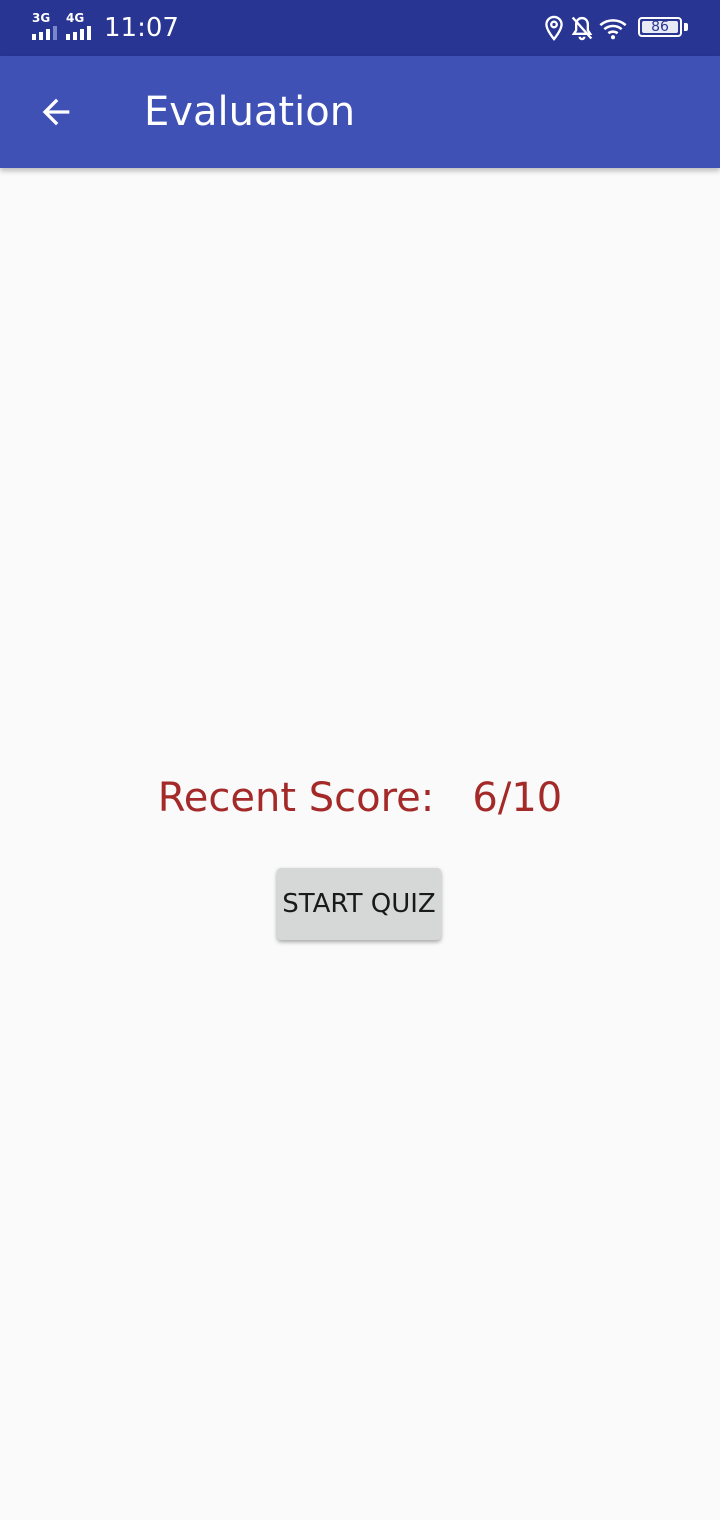  I want to click on status-time: 11:07, so click(141, 28).